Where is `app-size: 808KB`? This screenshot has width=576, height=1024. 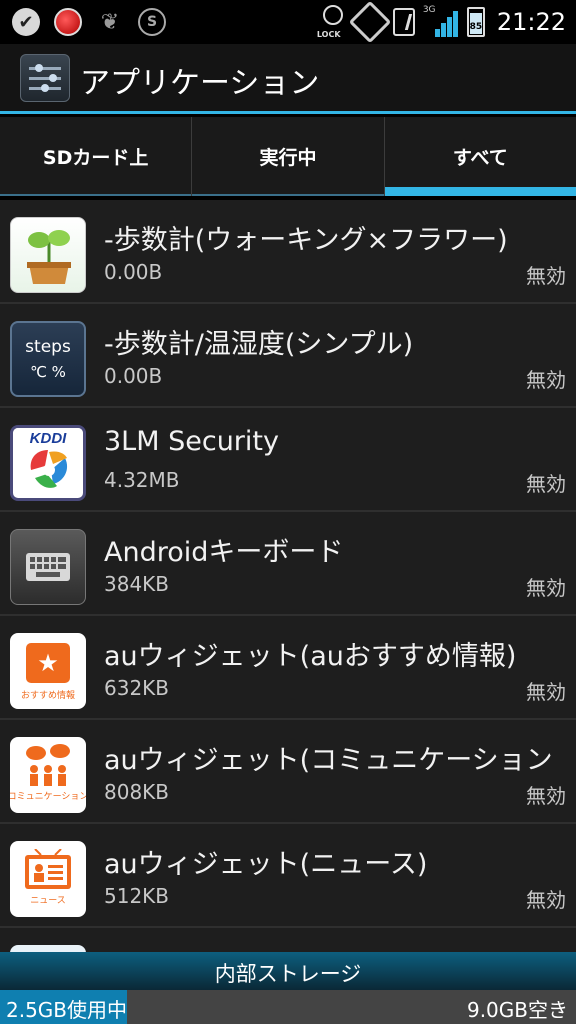 app-size: 808KB is located at coordinates (137, 792).